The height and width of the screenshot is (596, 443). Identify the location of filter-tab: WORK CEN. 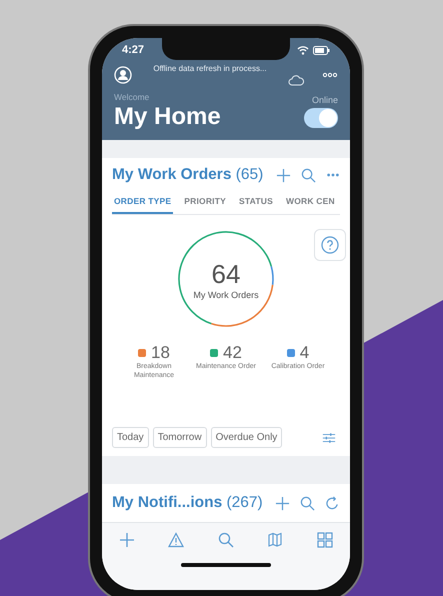
(310, 203).